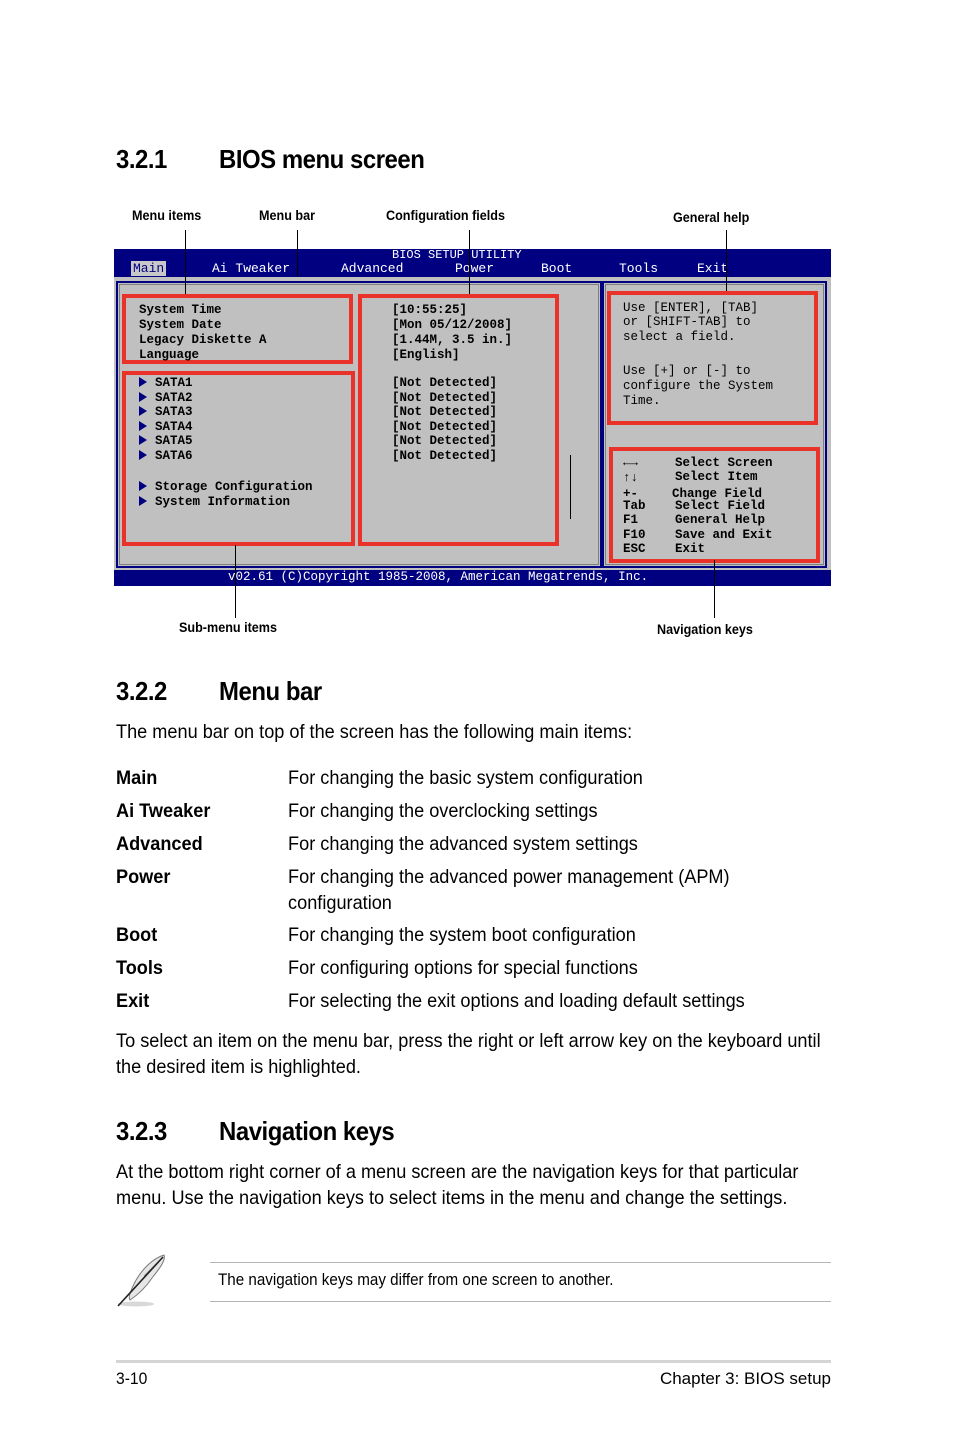  What do you see at coordinates (556, 268) in the screenshot?
I see `menu-tab-boot: Boot` at bounding box center [556, 268].